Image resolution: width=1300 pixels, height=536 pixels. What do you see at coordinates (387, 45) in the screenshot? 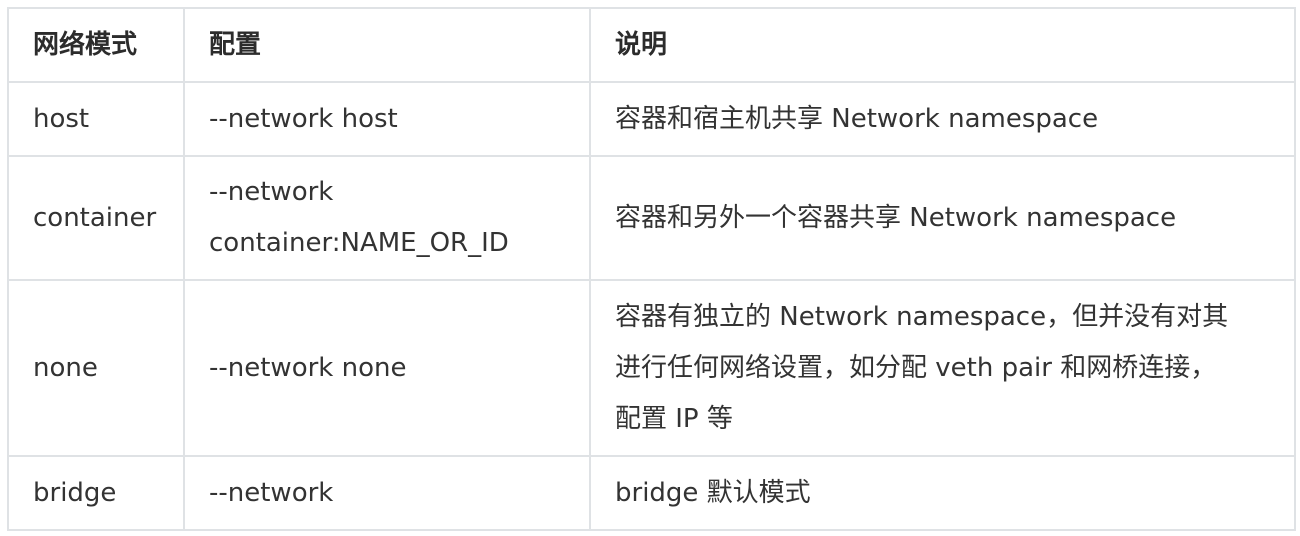
I see `header-config: 配置` at bounding box center [387, 45].